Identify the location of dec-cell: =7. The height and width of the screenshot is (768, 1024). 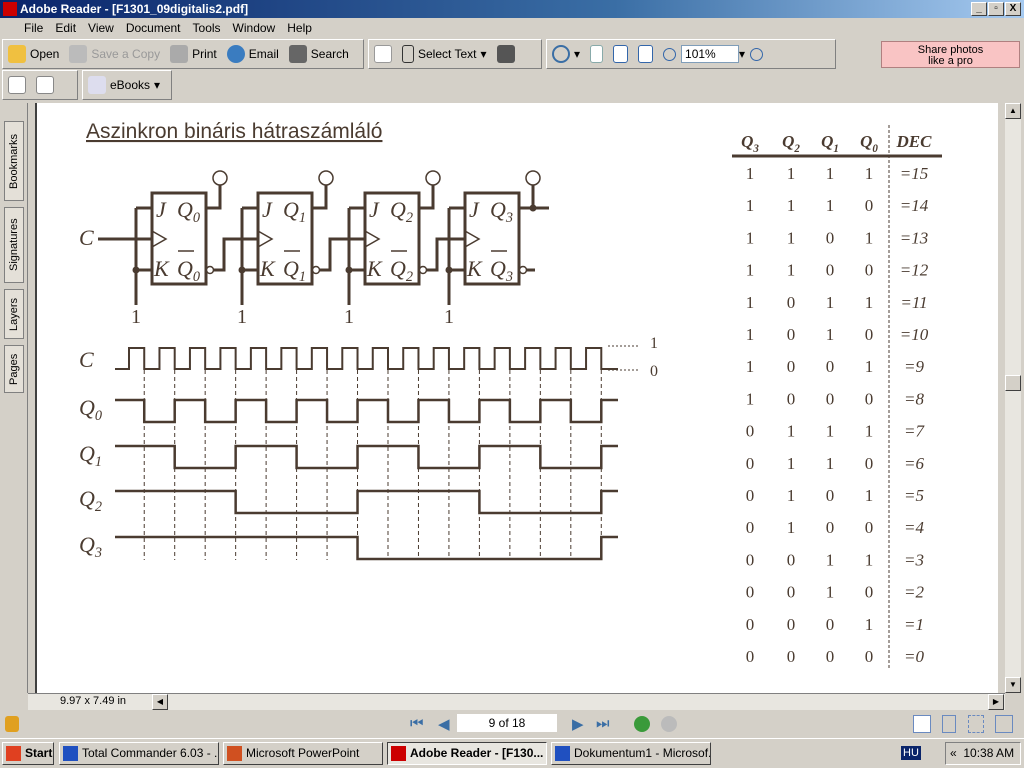
(914, 431).